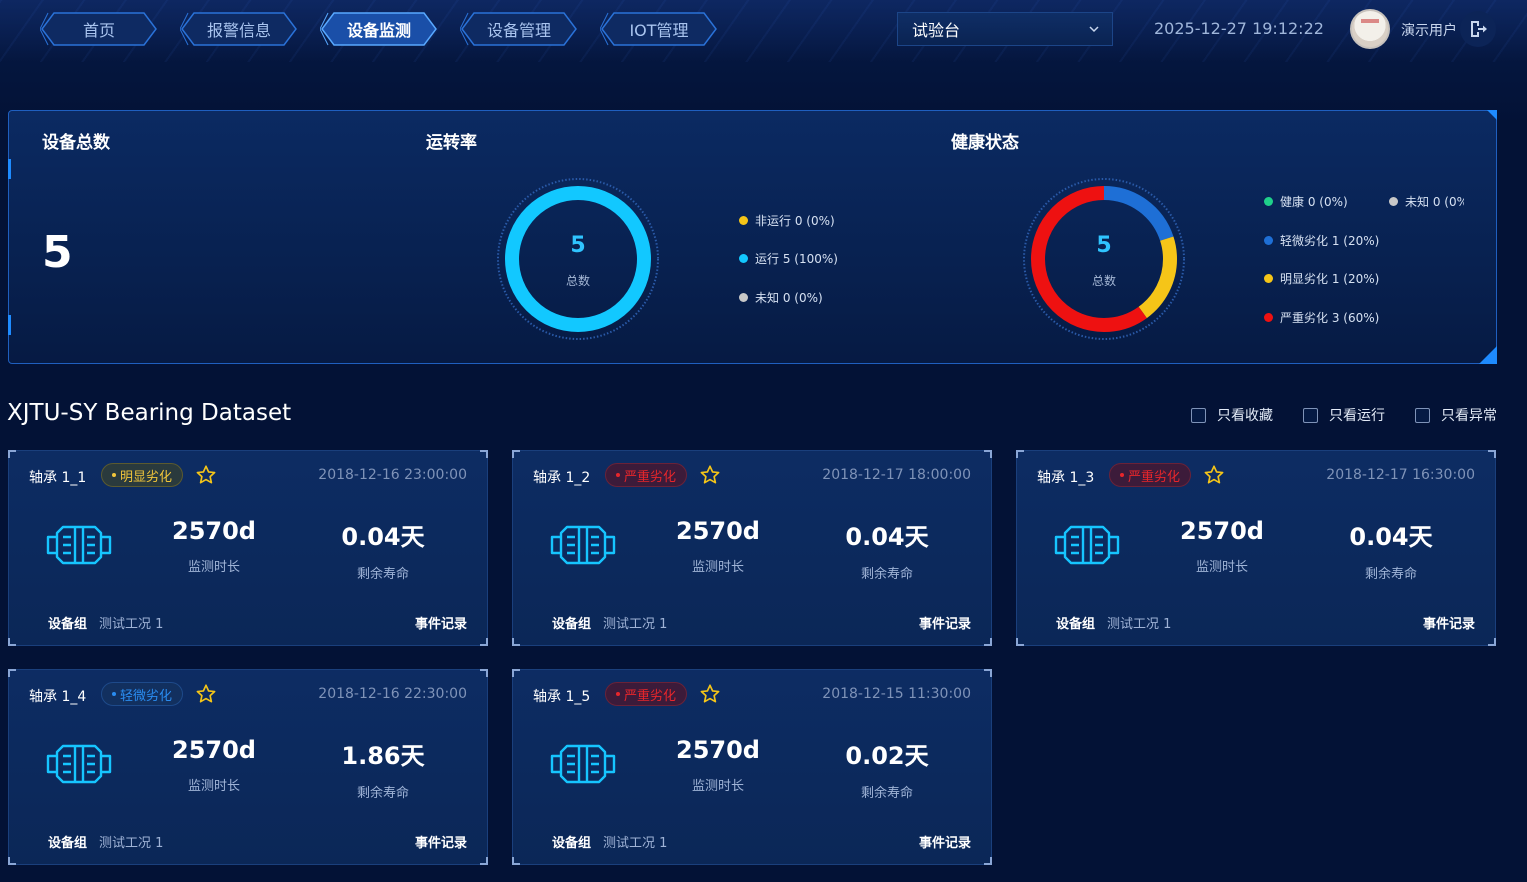 This screenshot has width=1527, height=882. What do you see at coordinates (787, 220) in the screenshot?
I see `legend-not-running: 非运行 0 (0%)` at bounding box center [787, 220].